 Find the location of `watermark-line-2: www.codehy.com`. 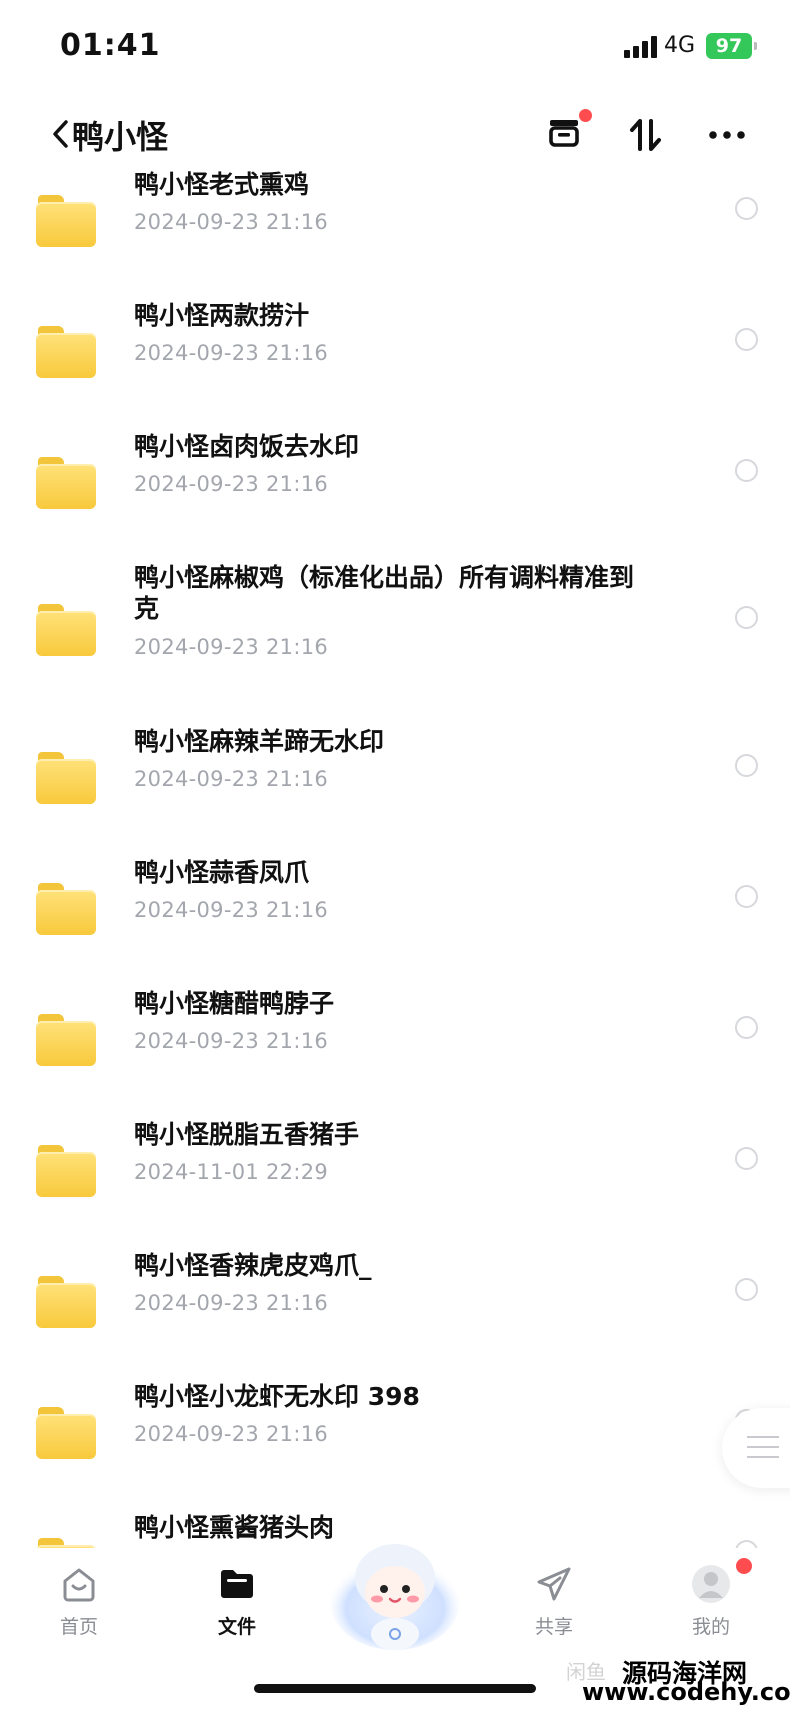

watermark-line-2: www.codehy.com is located at coordinates (686, 1692).